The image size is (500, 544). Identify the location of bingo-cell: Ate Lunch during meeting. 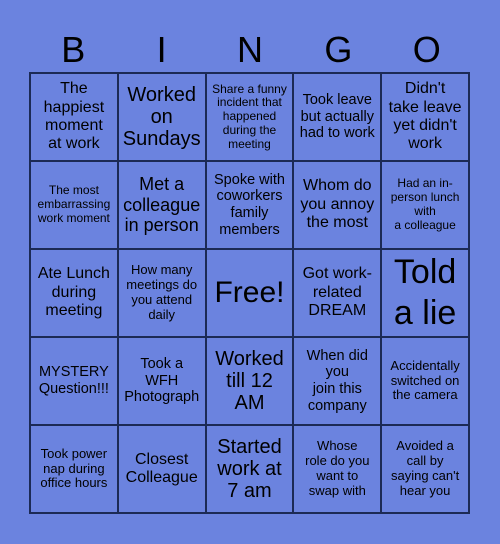
(74, 293).